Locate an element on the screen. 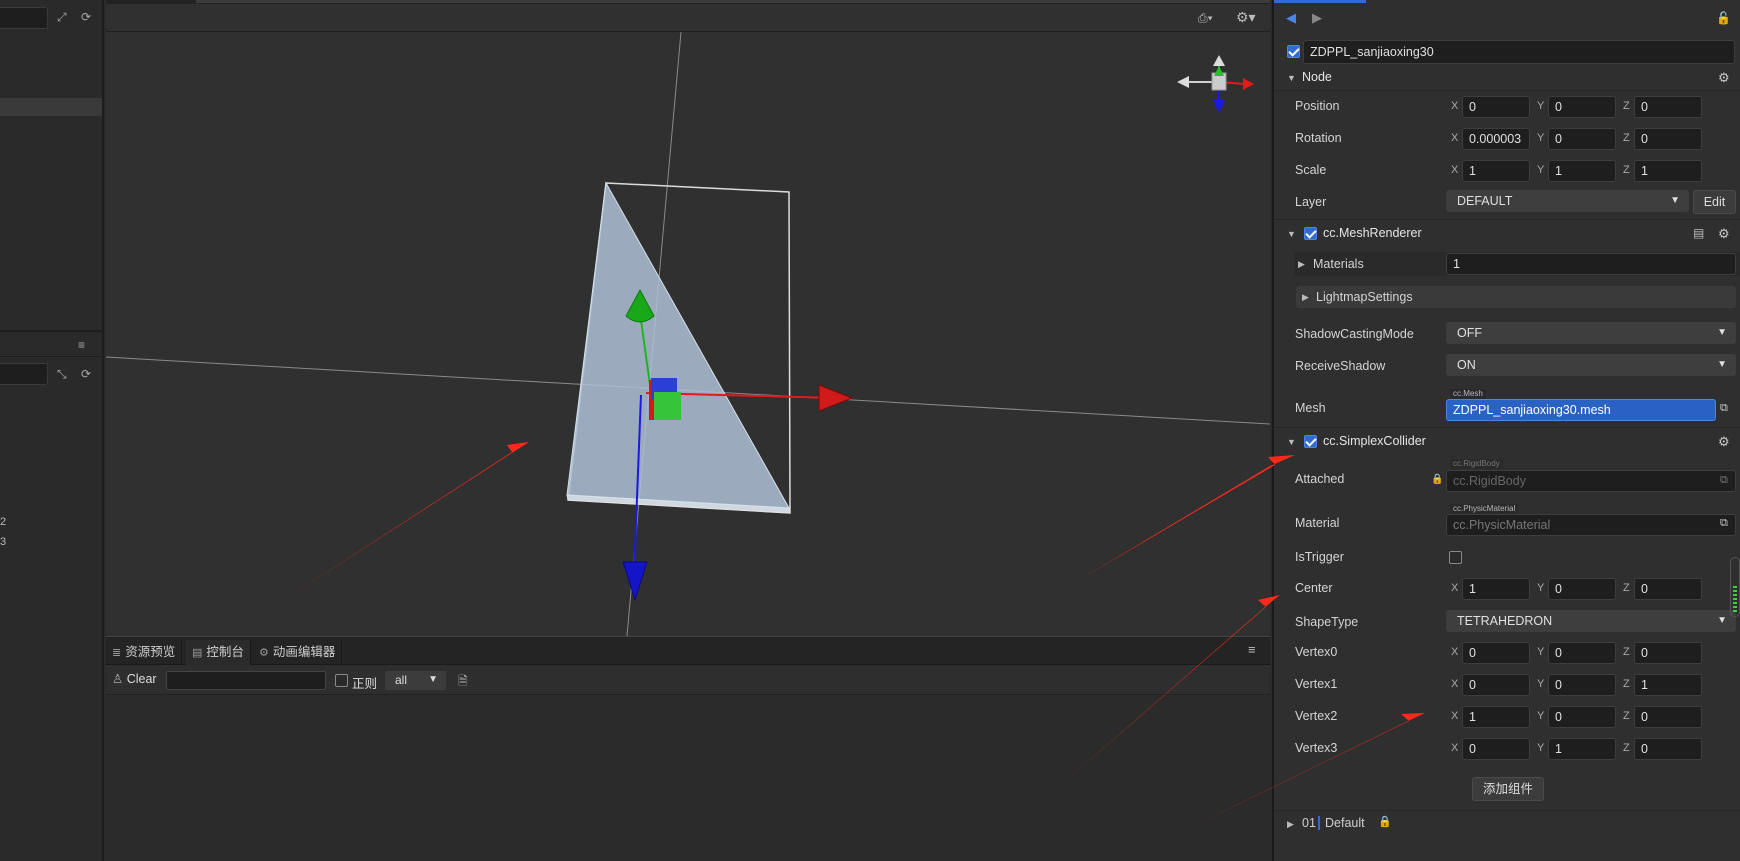 This screenshot has height=861, width=1740. meshrenderer-section-header: ▼ cc.MeshRenderer ▤ ⚙ is located at coordinates (1507, 233).